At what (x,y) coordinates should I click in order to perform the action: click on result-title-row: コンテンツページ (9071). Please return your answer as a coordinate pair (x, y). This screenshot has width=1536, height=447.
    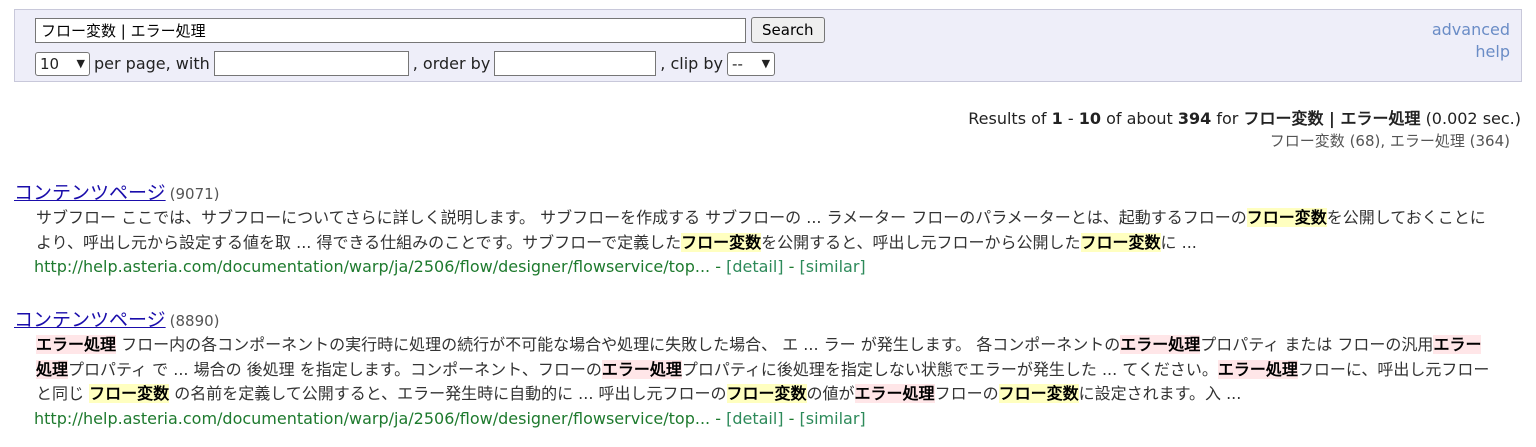
    Looking at the image, I should click on (759, 193).